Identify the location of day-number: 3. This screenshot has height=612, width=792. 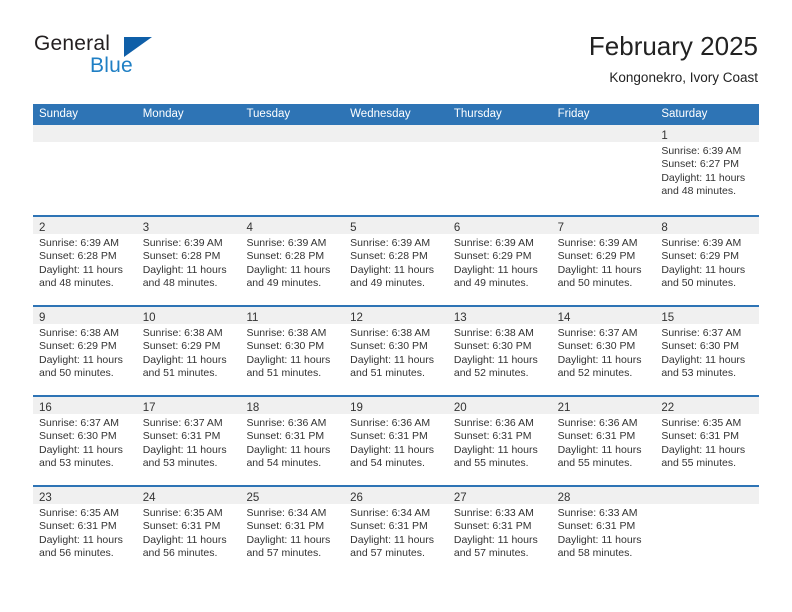
(146, 228).